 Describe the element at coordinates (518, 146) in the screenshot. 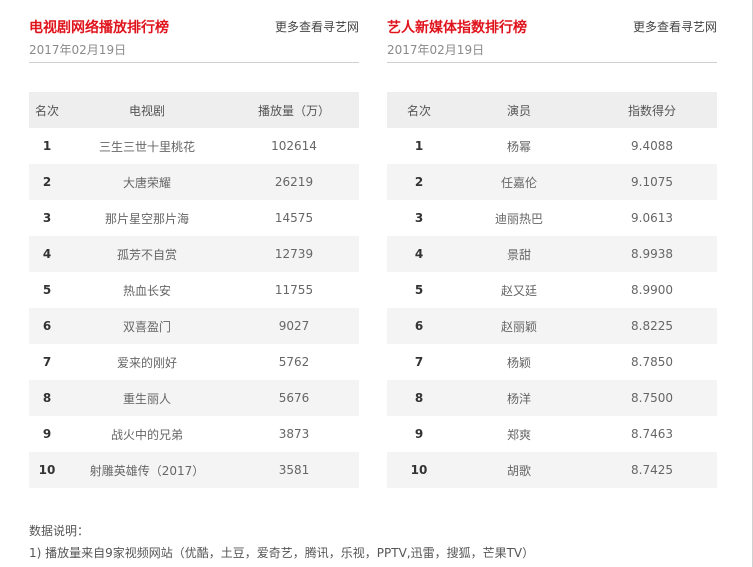

I see `actor-name-cell: 杨幂` at that location.